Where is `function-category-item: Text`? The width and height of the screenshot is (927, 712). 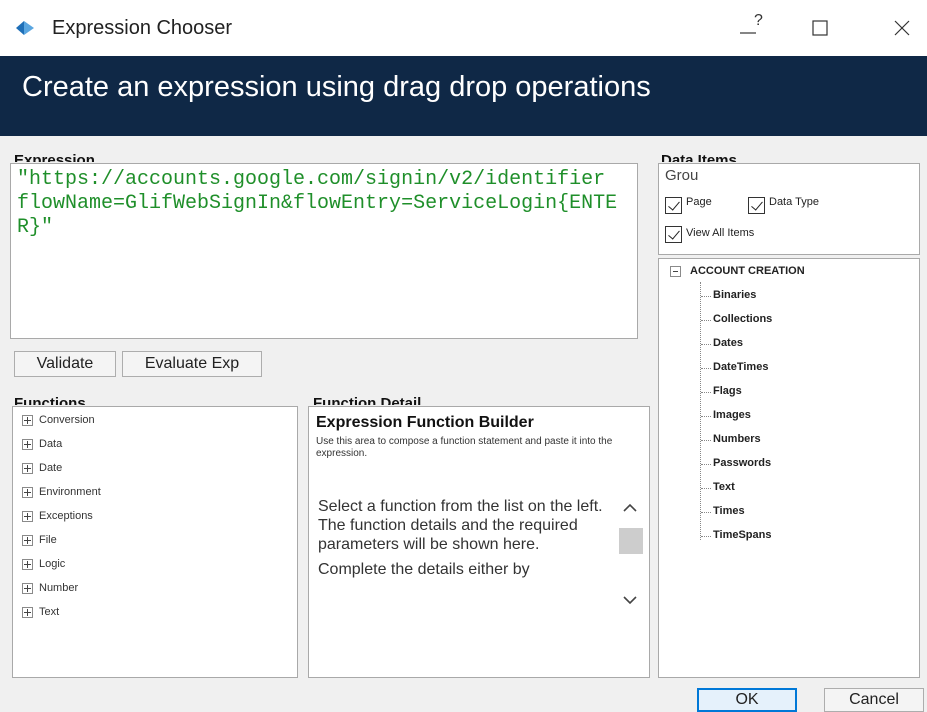
function-category-item: Text is located at coordinates (40, 612).